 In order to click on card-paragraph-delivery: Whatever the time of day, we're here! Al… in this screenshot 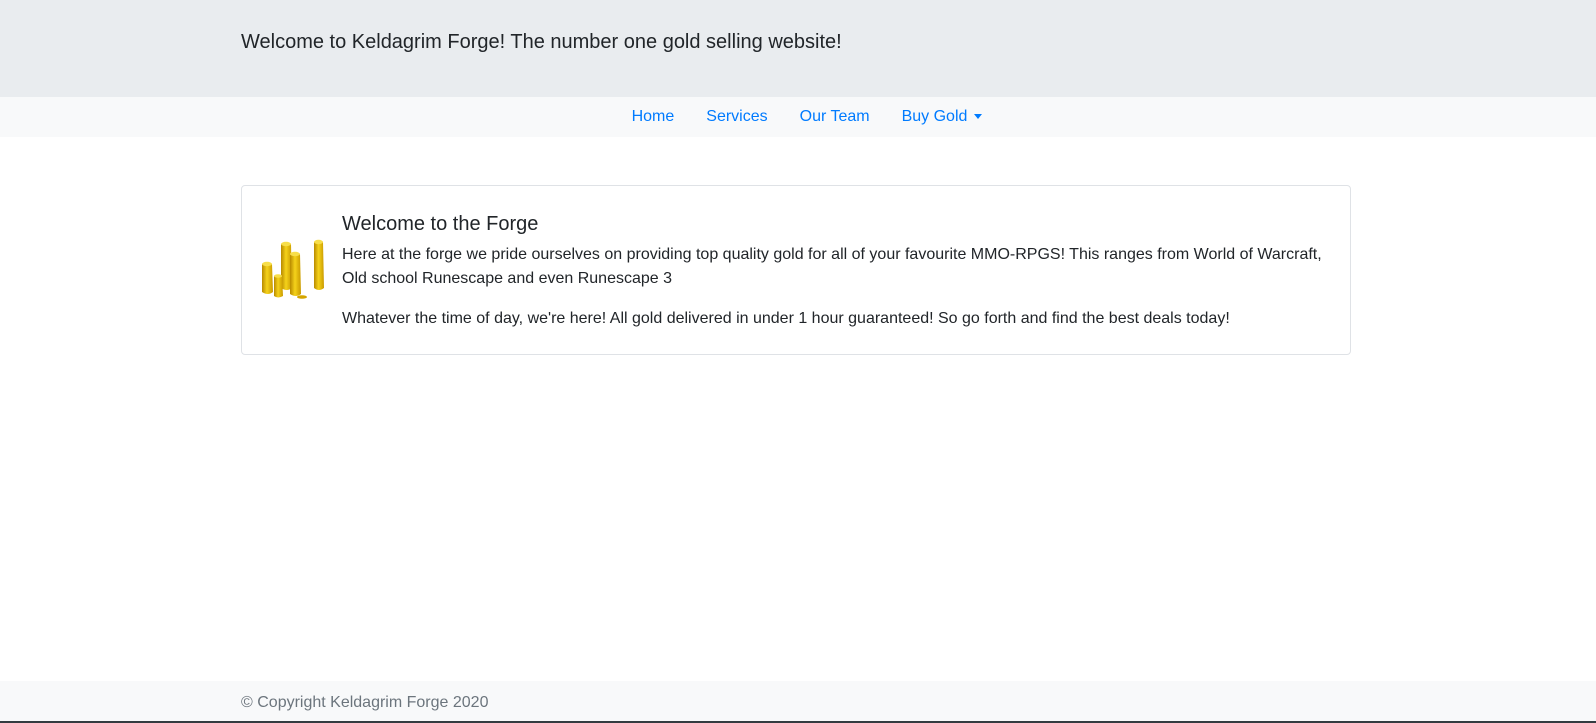, I will do `click(786, 318)`.